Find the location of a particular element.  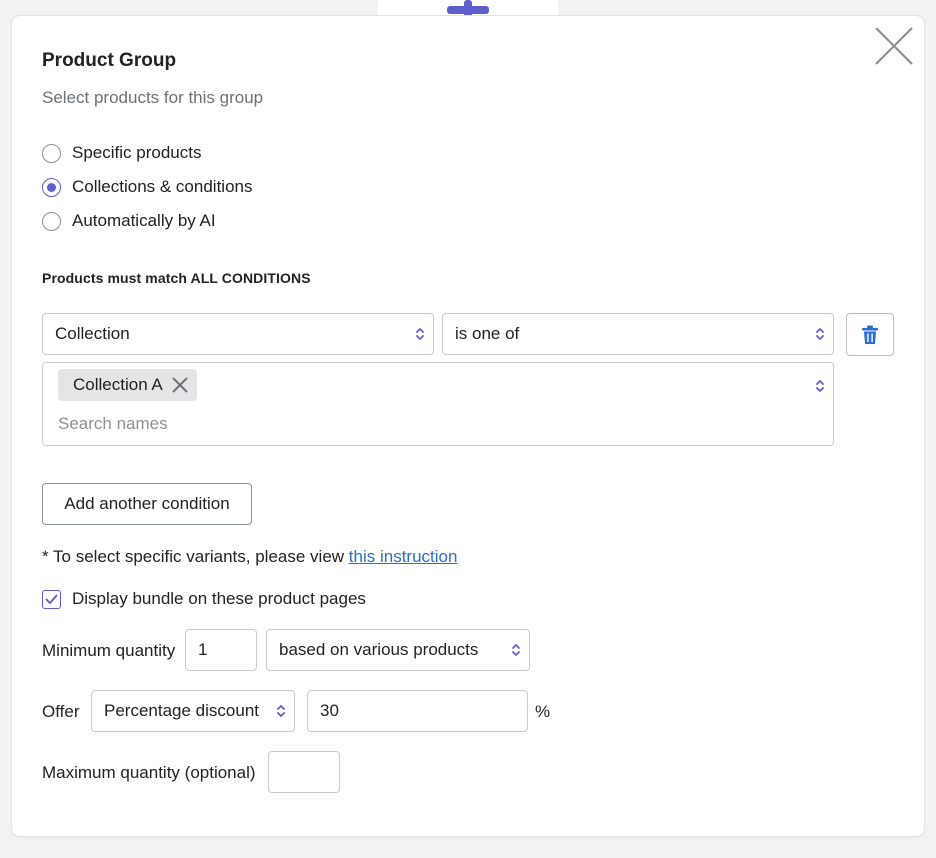

radio-collections-conditions: Collections & conditions is located at coordinates (147, 187).